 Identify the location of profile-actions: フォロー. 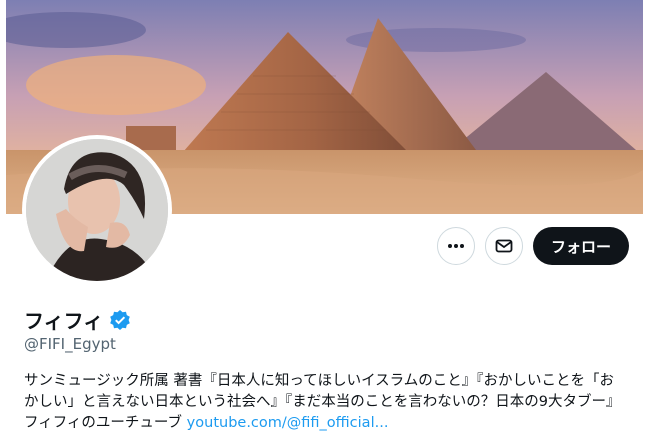
(532, 246).